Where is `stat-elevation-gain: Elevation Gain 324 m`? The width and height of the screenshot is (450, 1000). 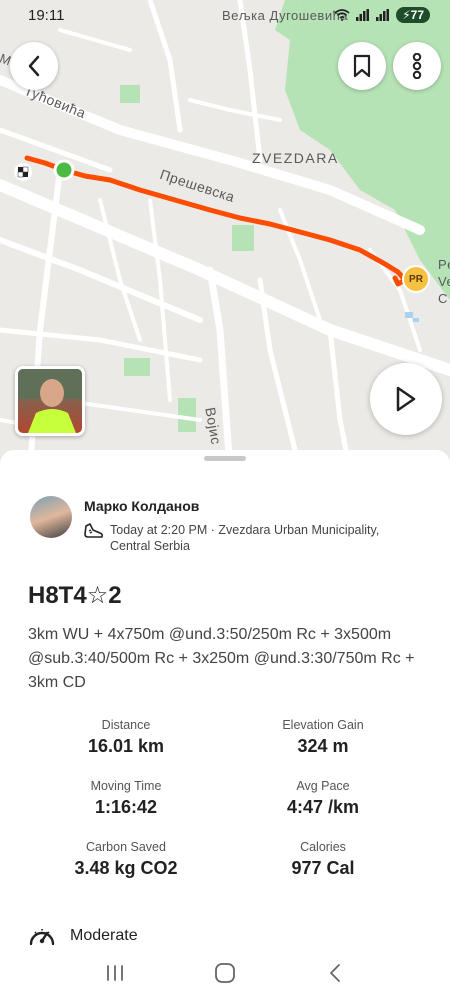
stat-elevation-gain: Elevation Gain 324 m is located at coordinates (323, 737).